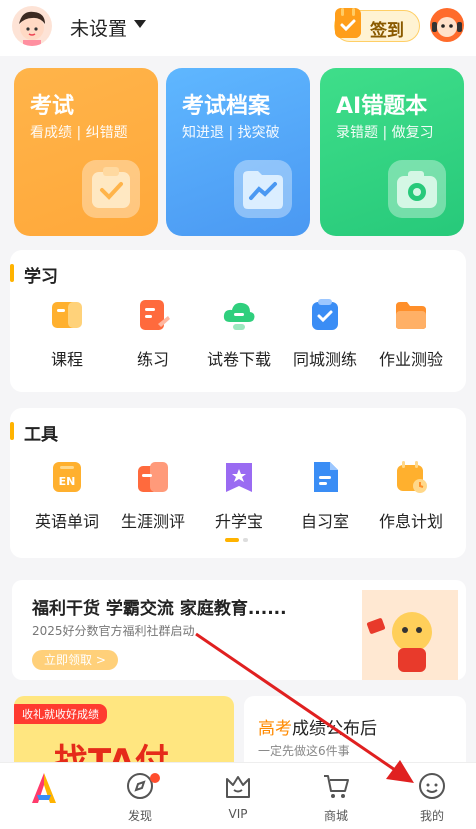 The width and height of the screenshot is (476, 829). I want to click on camera-icon, so click(417, 189).